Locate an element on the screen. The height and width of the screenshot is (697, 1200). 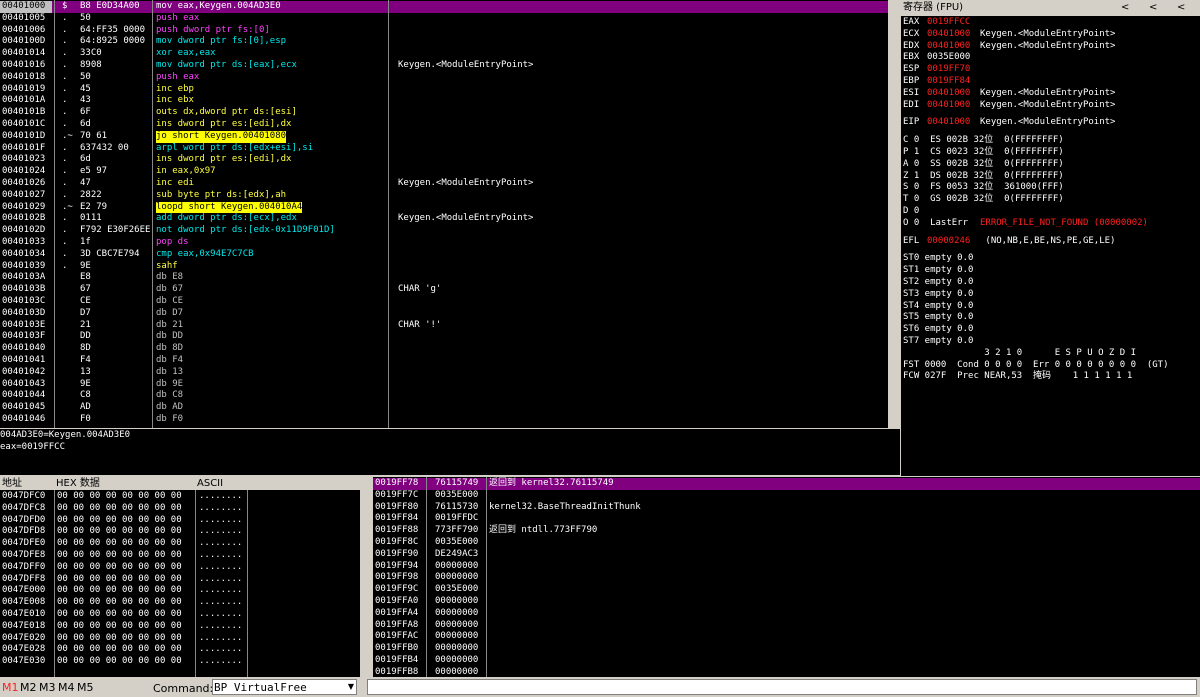
disasm-row: 00401024. e5 97 in eax,0x97 is located at coordinates (444, 172).